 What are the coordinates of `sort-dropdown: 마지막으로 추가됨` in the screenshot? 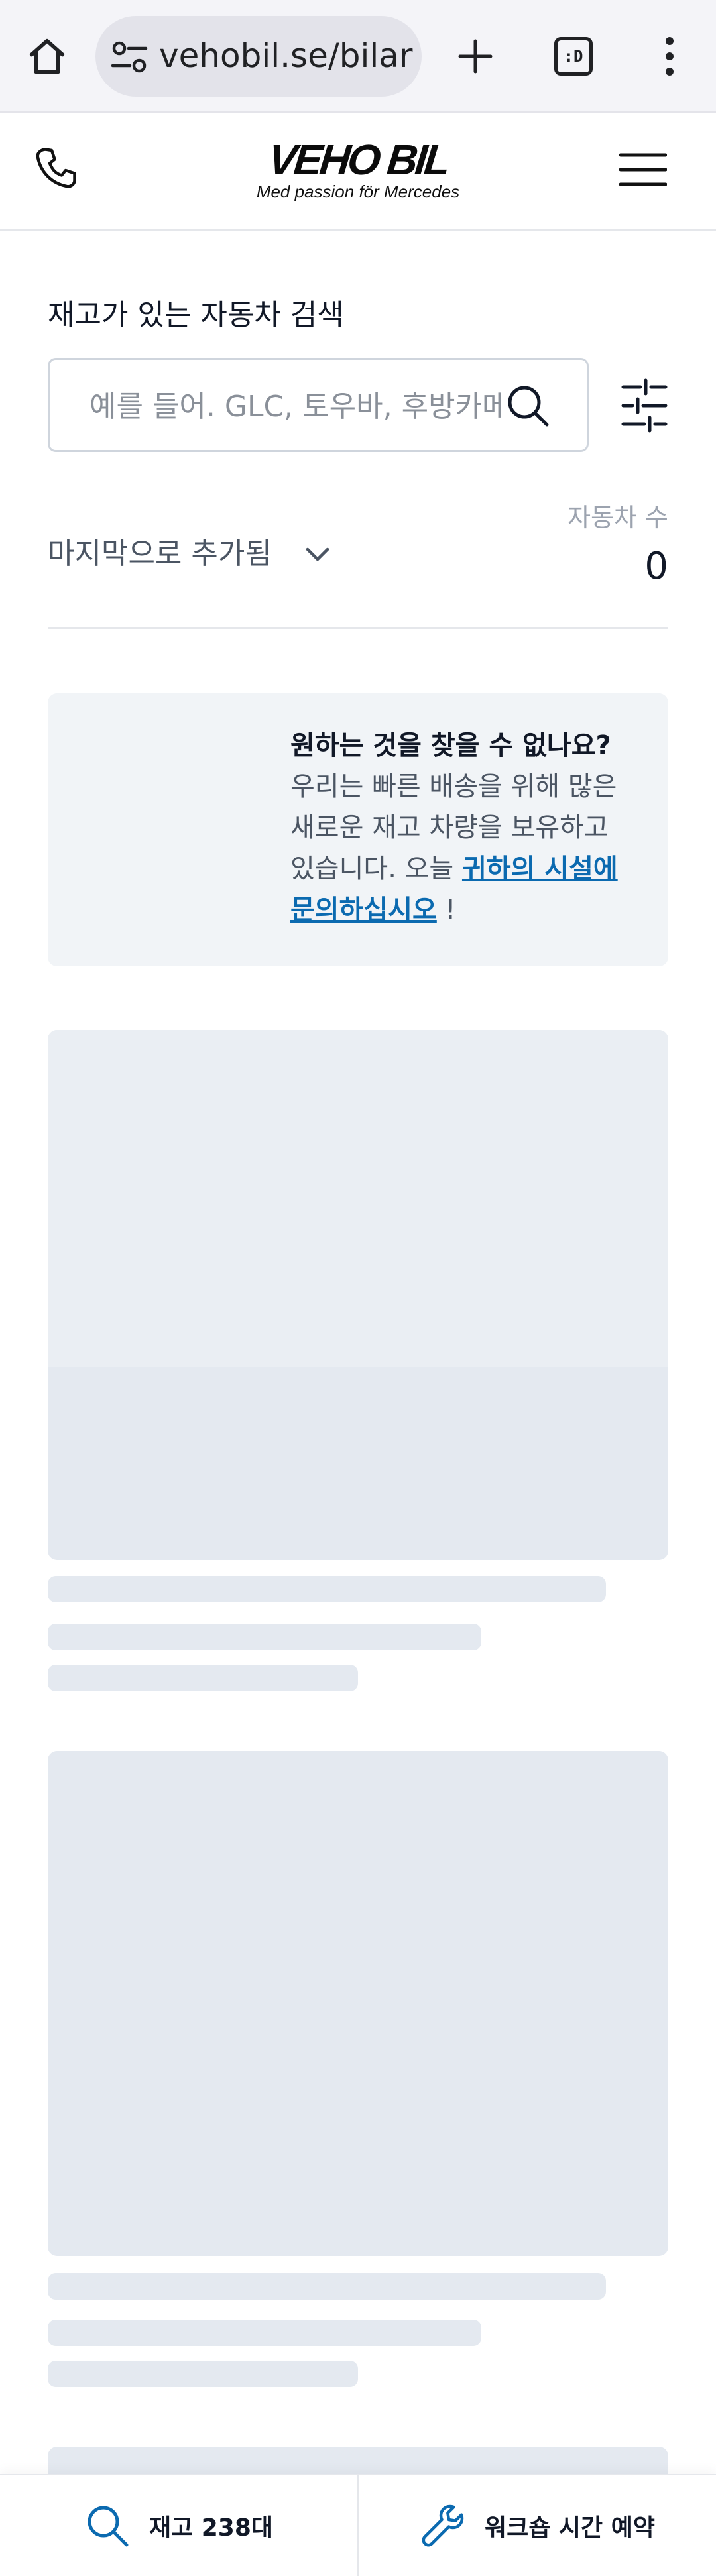 It's located at (191, 554).